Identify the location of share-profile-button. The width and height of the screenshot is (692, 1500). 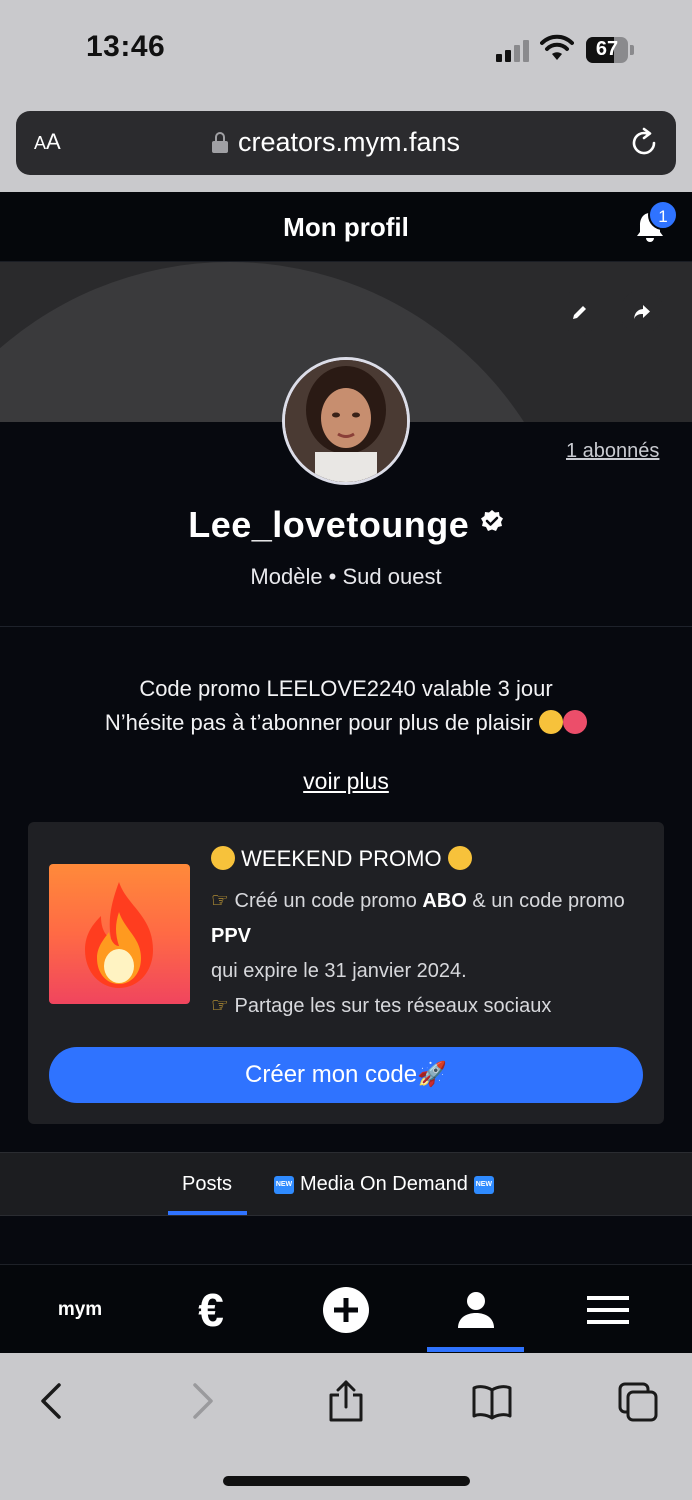
(642, 312).